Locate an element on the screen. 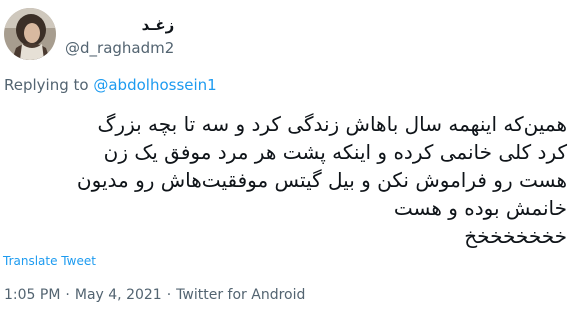 This screenshot has height=310, width=581. display-name: زغـد is located at coordinates (120, 25).